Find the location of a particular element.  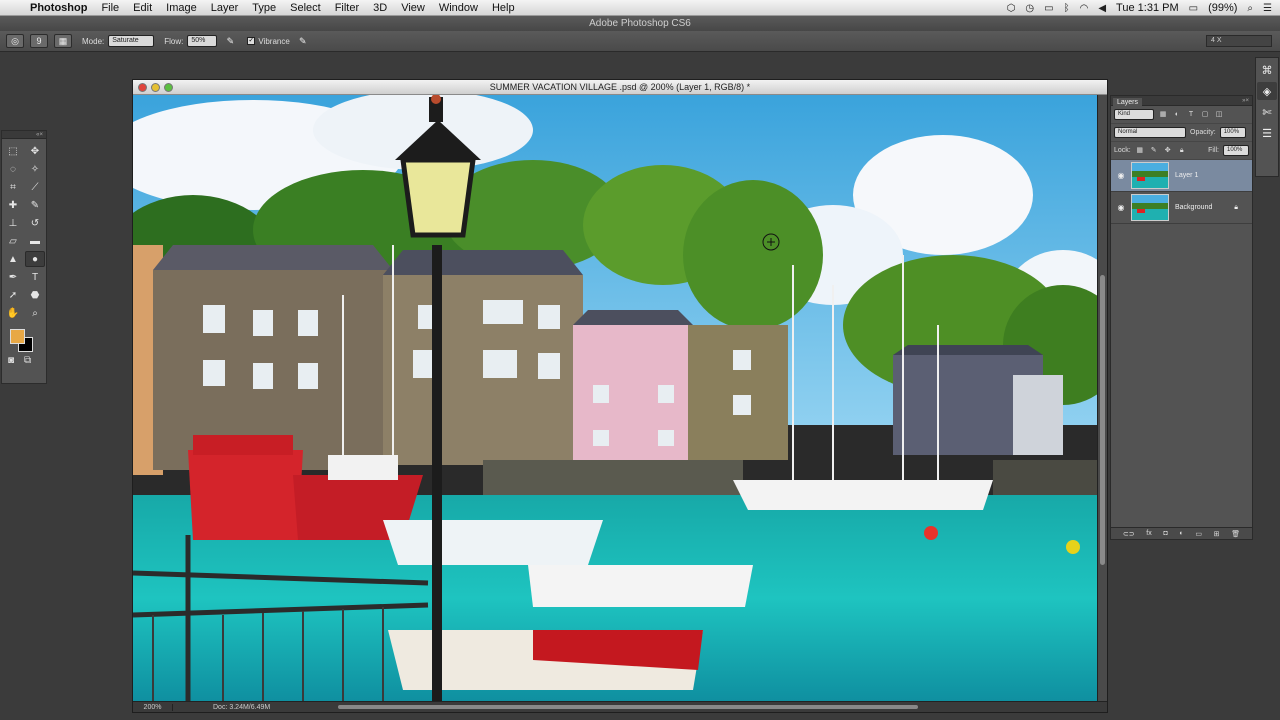

menu-edit: Edit is located at coordinates (142, 8).